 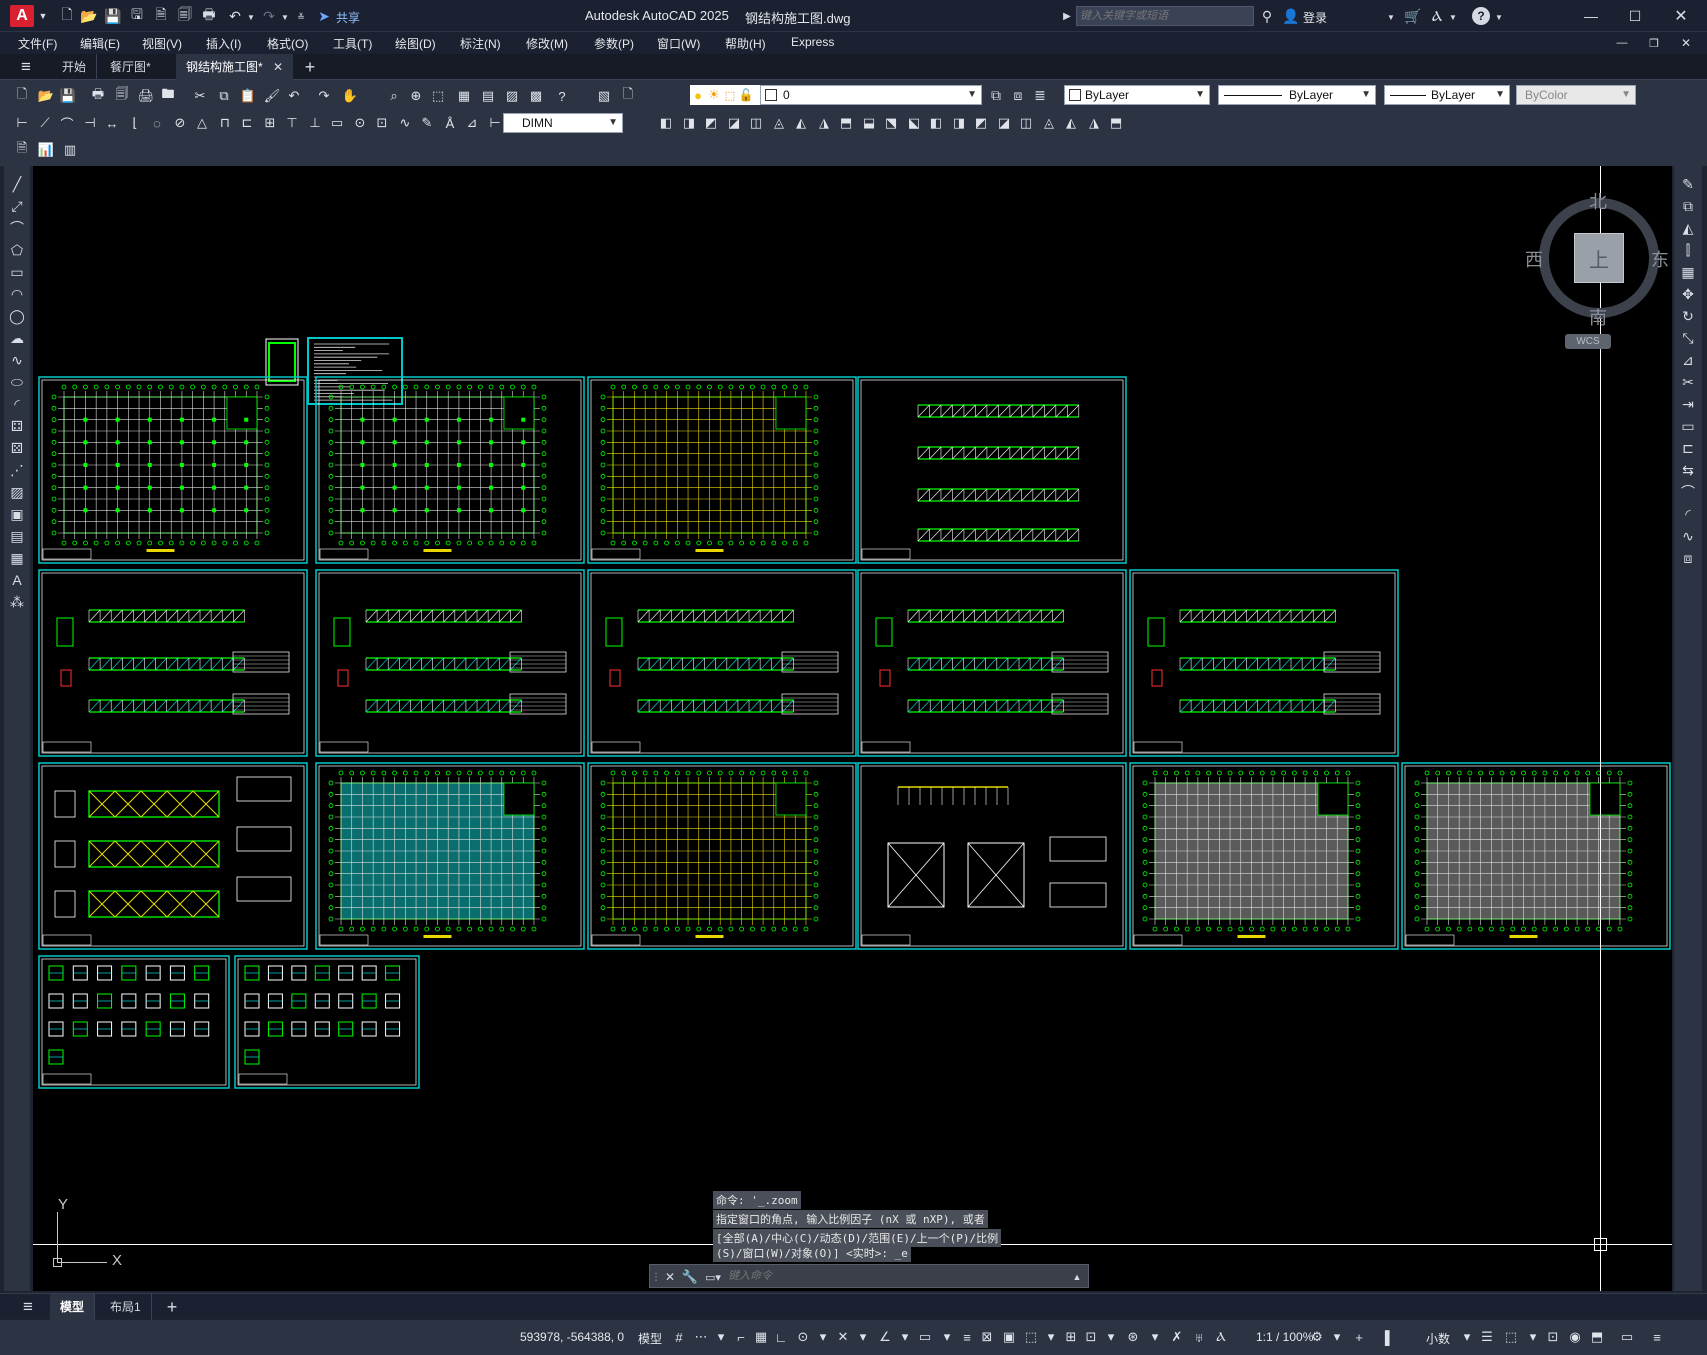 What do you see at coordinates (17, 426) in the screenshot?
I see `draw-tool-12-icon: ⚃` at bounding box center [17, 426].